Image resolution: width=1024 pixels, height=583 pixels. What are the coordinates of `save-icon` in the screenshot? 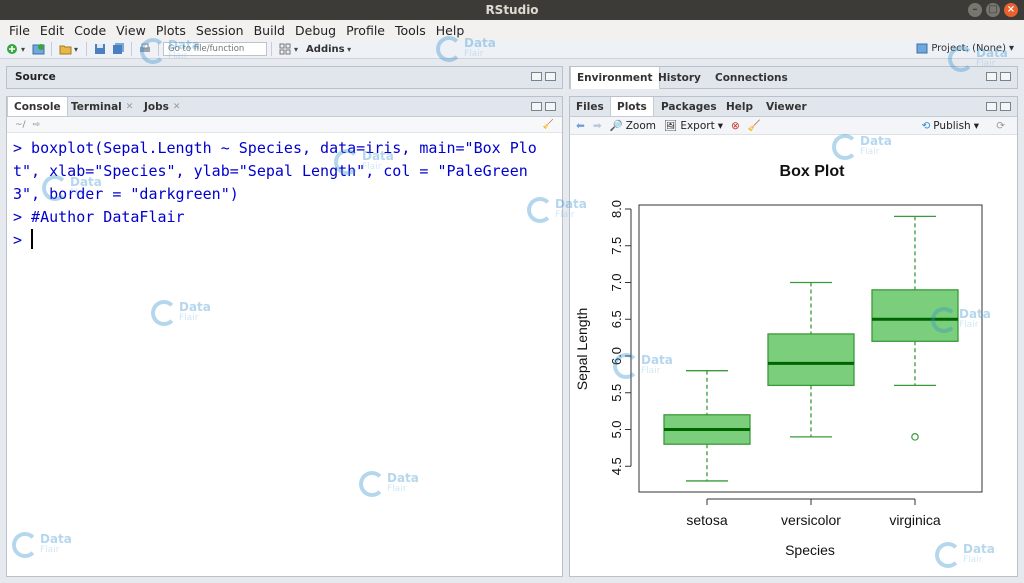 It's located at (100, 49).